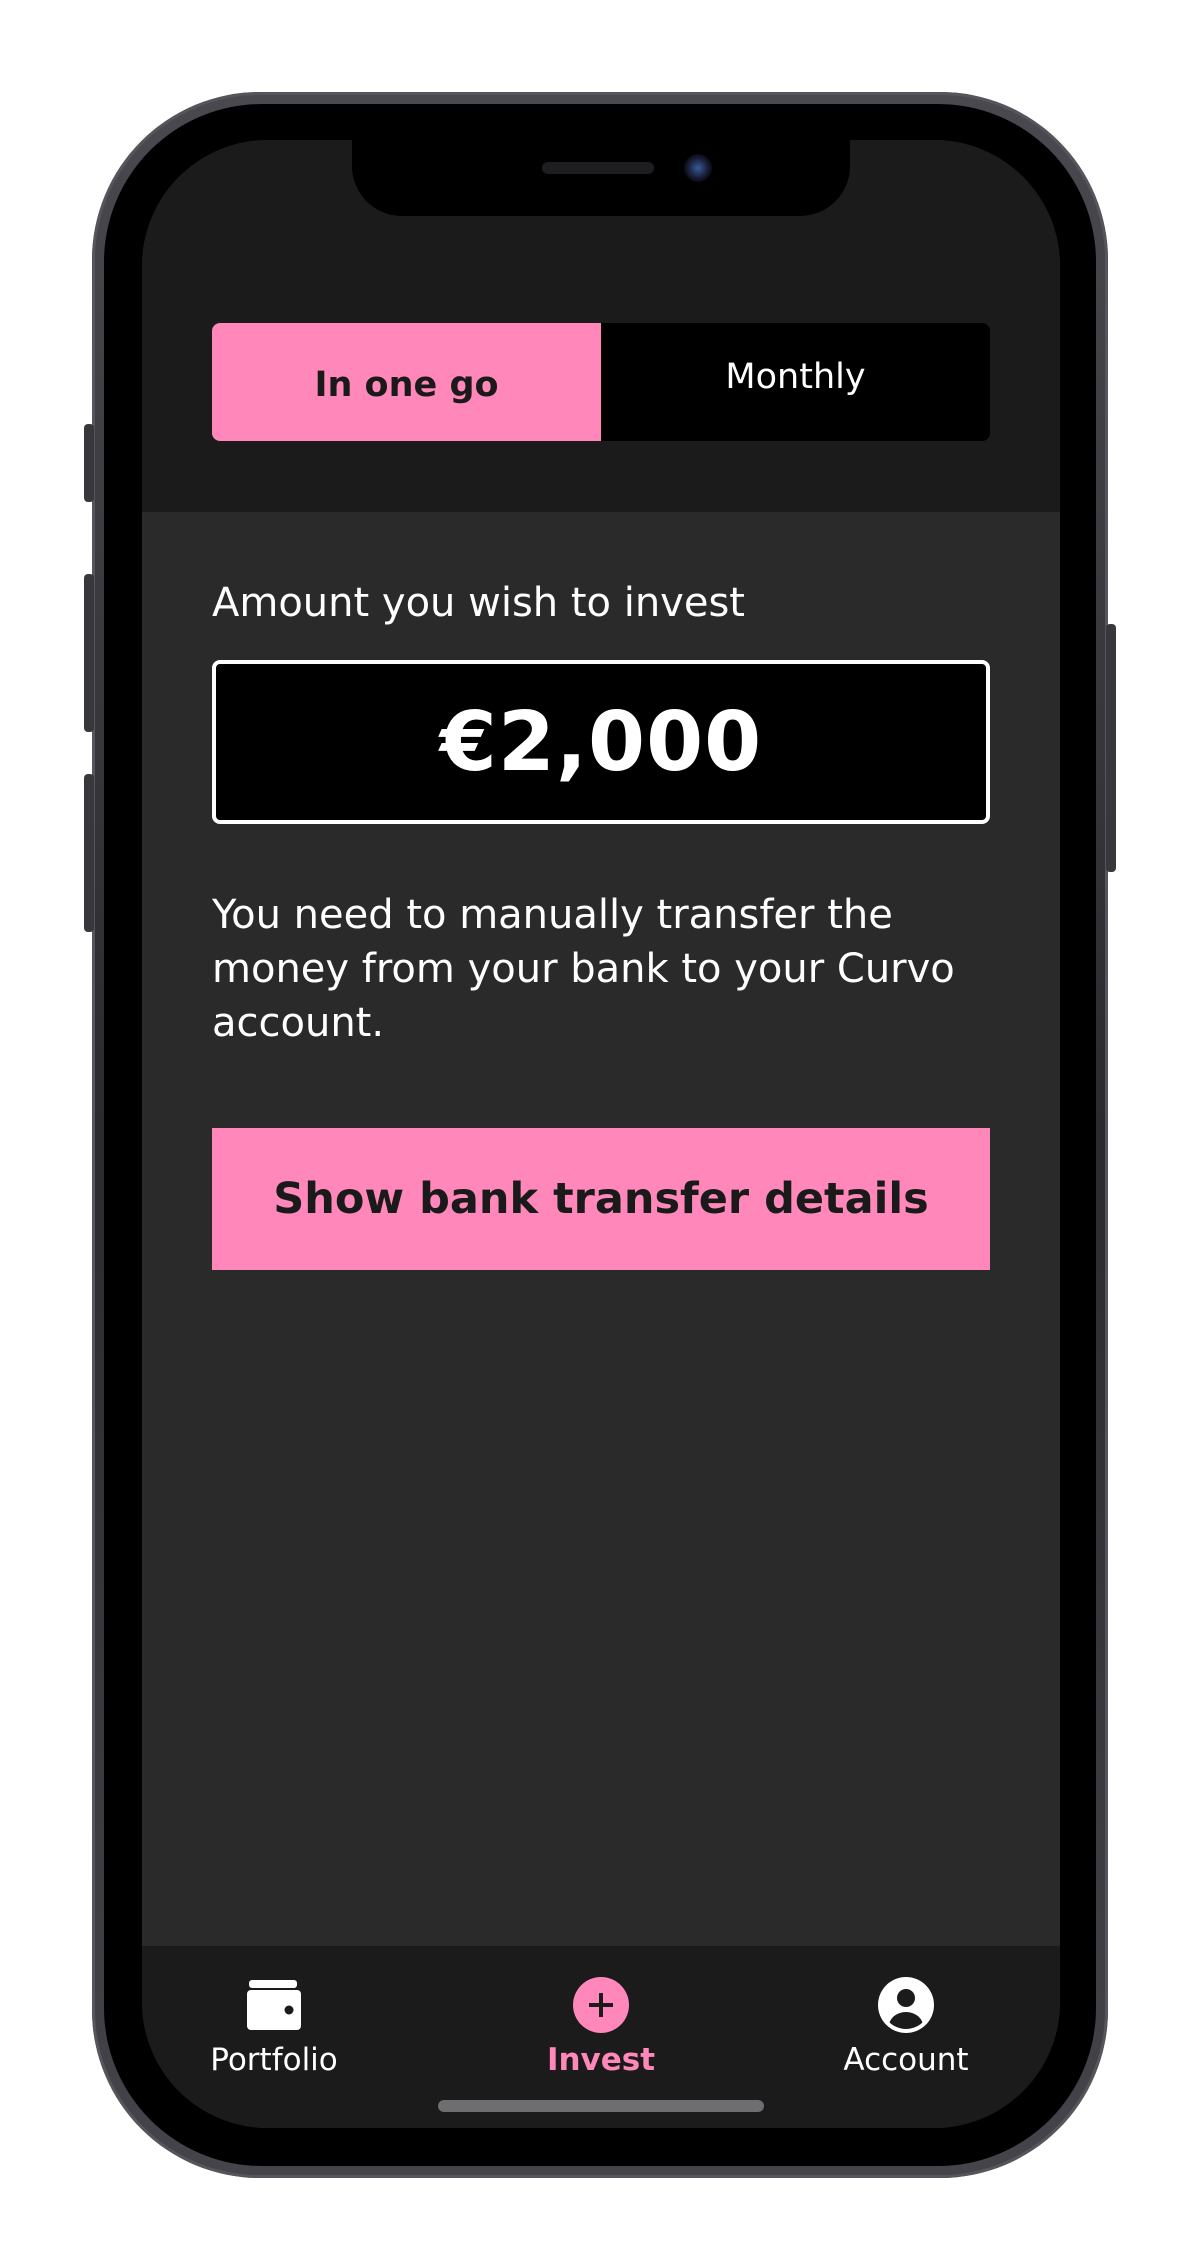 The height and width of the screenshot is (2268, 1200). I want to click on power-button, so click(1111, 748).